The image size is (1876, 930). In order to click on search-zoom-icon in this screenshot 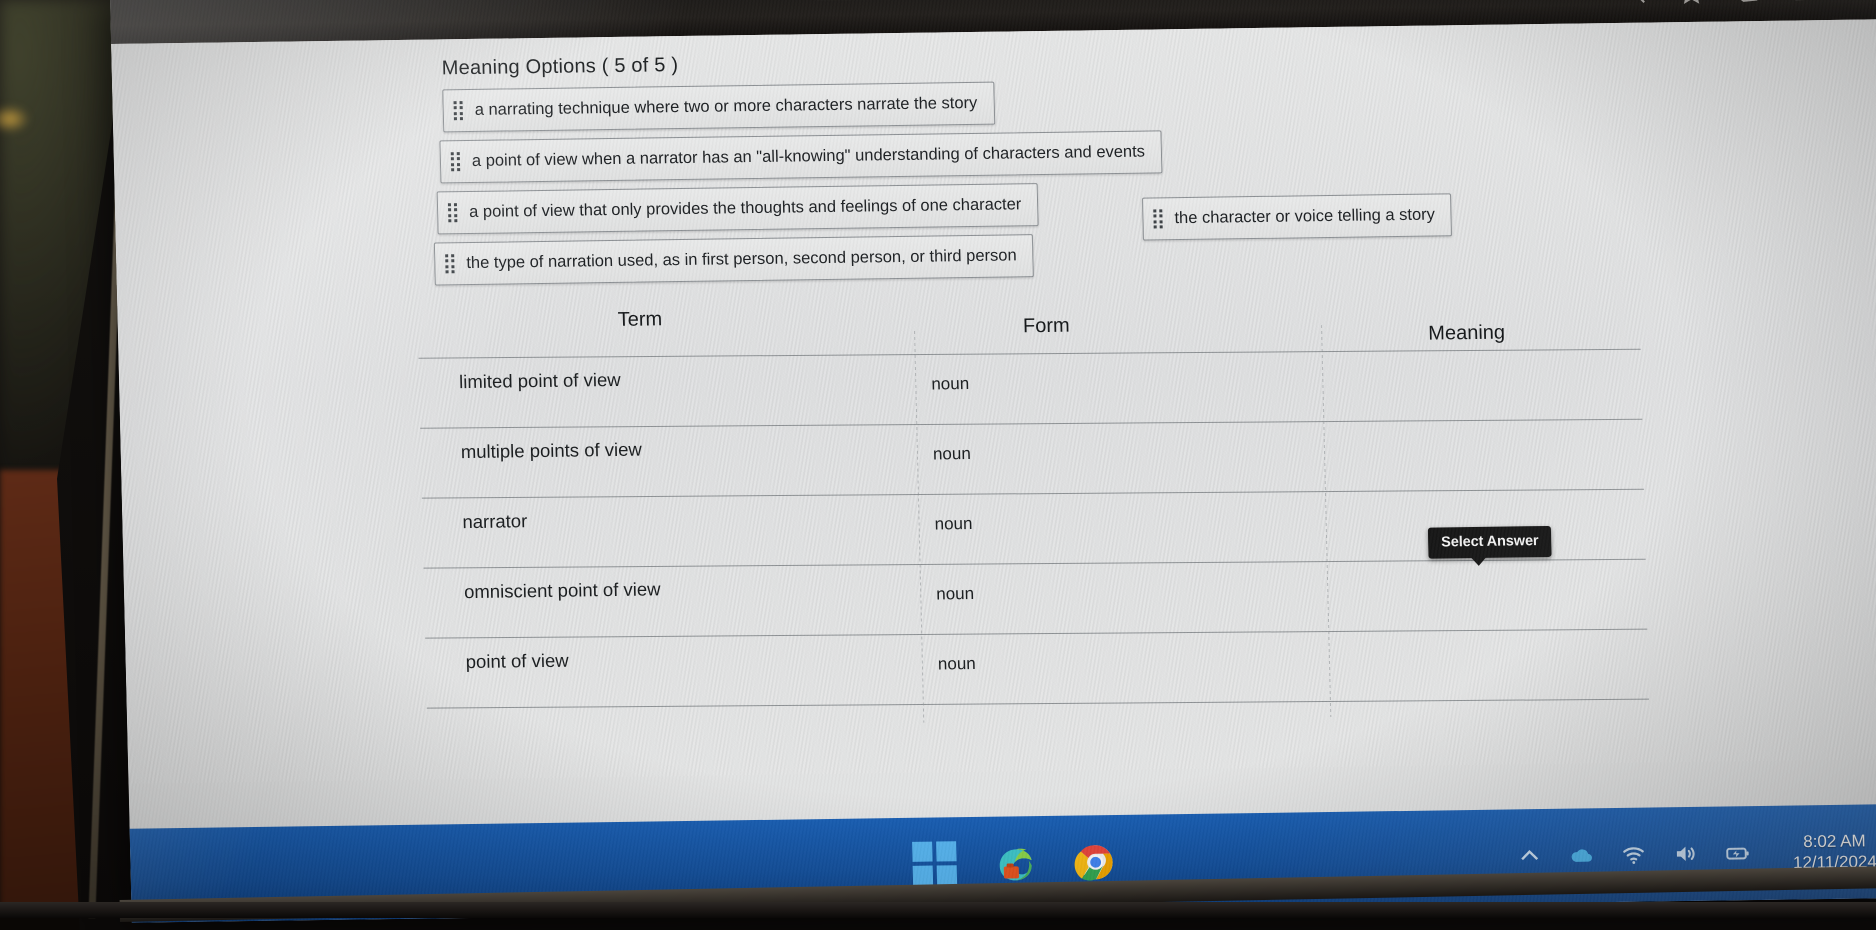, I will do `click(1635, 3)`.